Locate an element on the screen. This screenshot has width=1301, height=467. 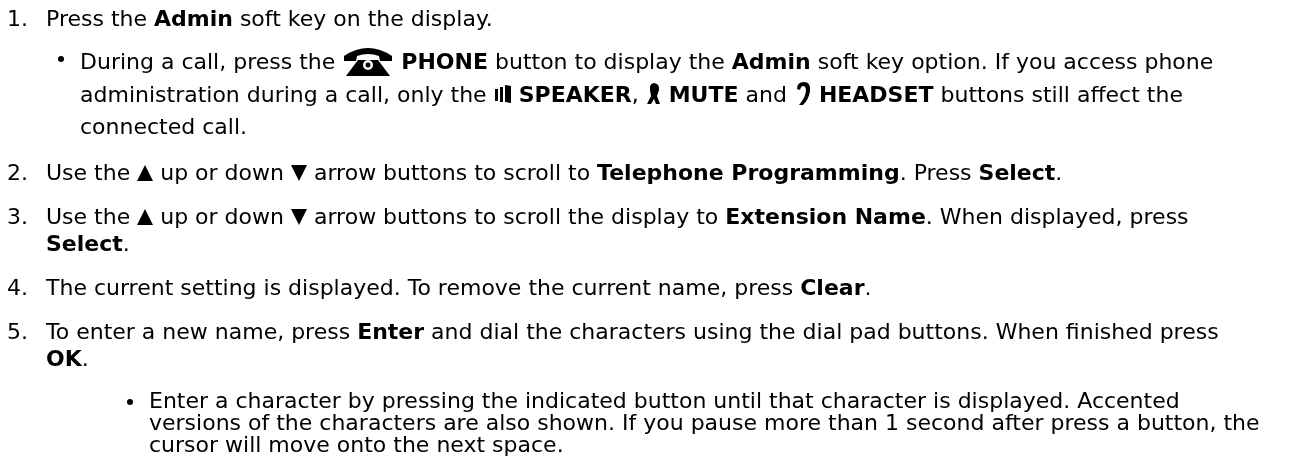
instruction-text: During a call, press the is located at coordinates (208, 61).